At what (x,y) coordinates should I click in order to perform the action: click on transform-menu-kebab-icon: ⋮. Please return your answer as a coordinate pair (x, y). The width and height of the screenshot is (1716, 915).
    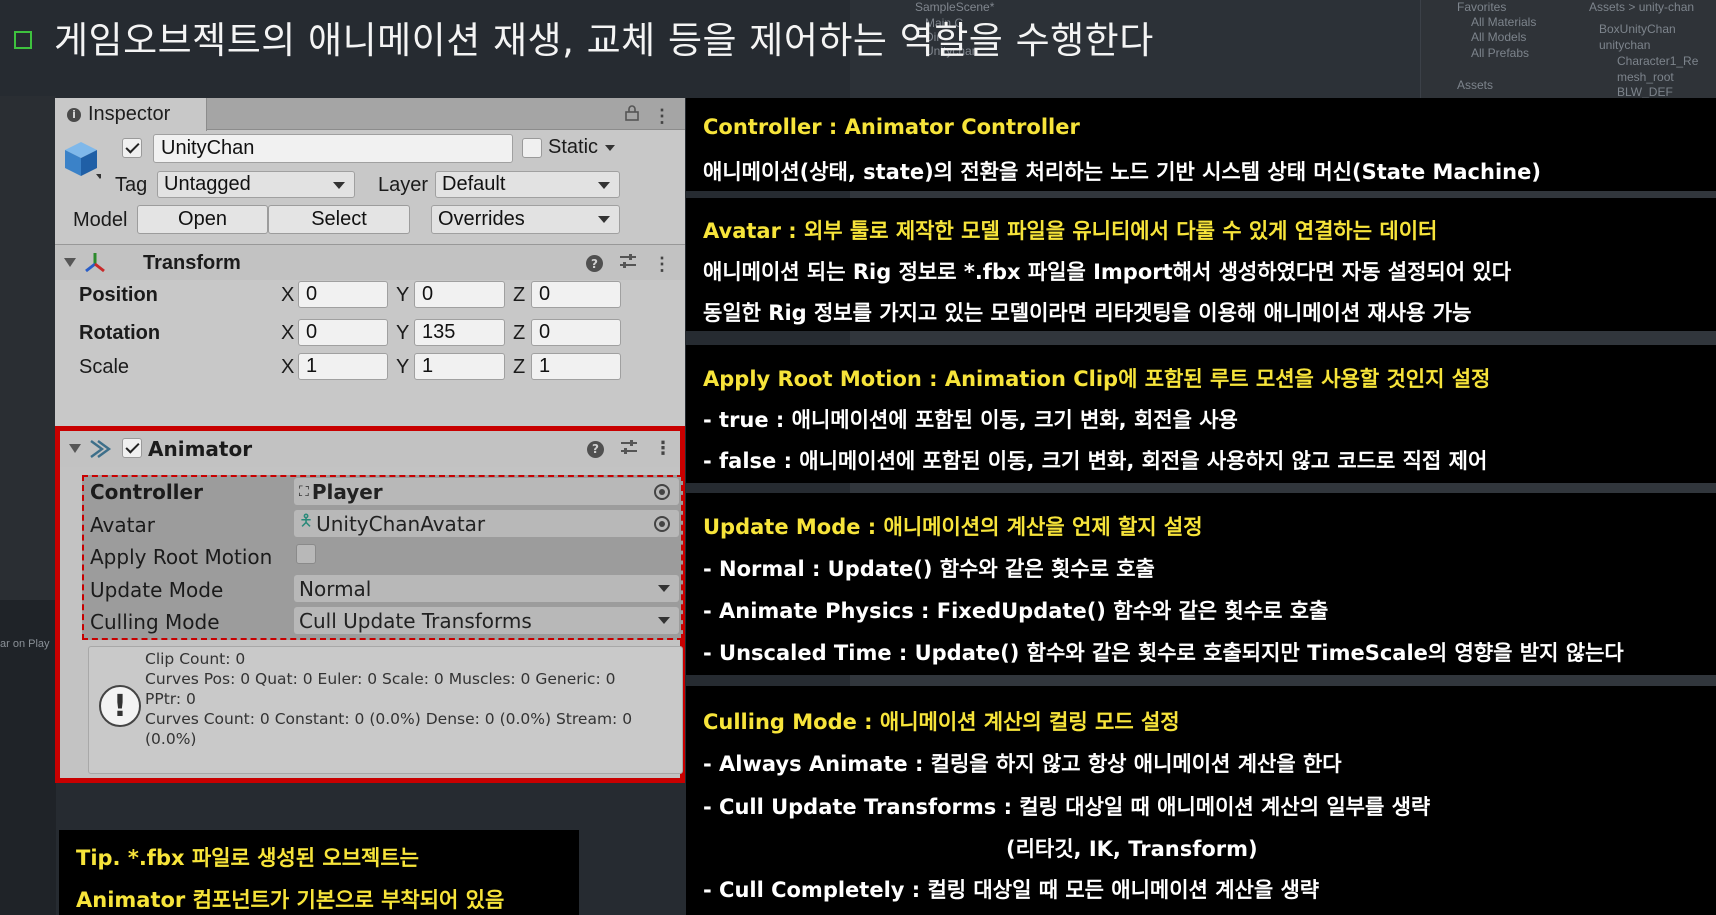
    Looking at the image, I should click on (662, 264).